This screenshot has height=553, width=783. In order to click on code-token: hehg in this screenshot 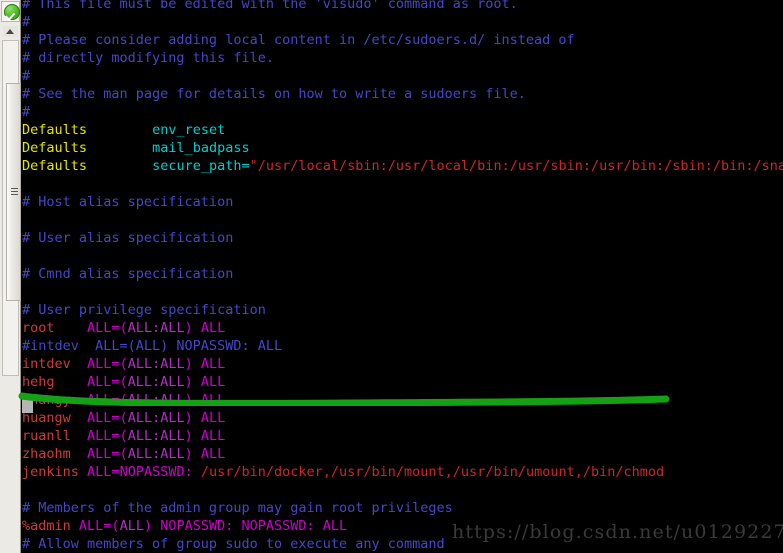, I will do `click(38, 382)`.